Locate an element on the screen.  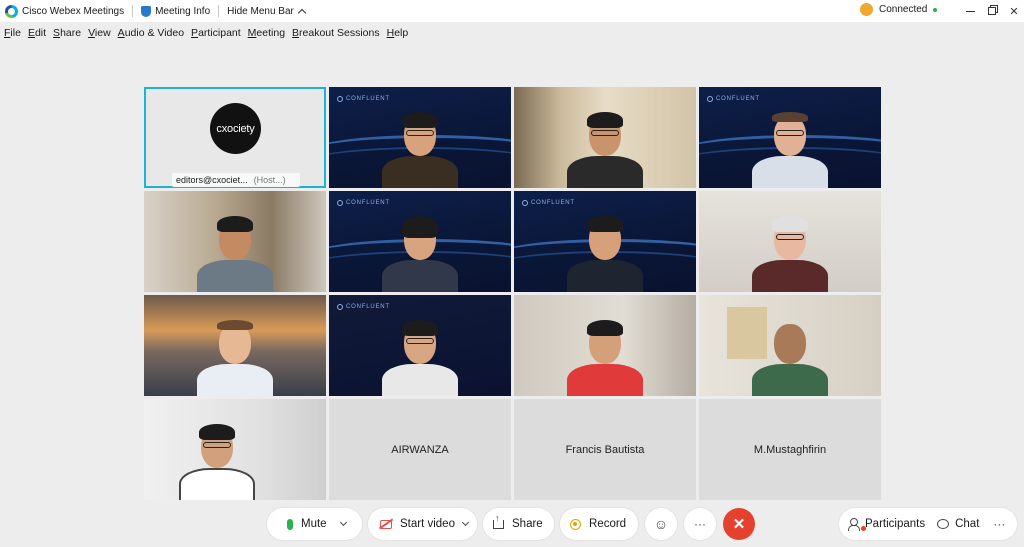
menu-file: File is located at coordinates (12, 33).